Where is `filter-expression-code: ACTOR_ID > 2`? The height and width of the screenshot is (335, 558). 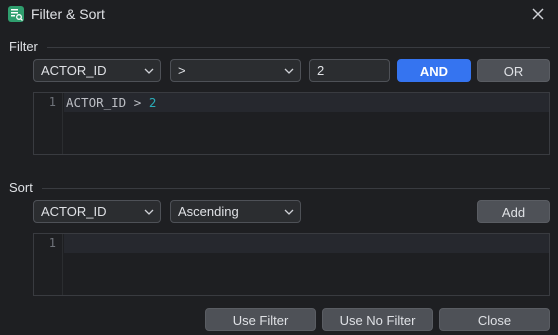 filter-expression-code: ACTOR_ID > 2 is located at coordinates (111, 102).